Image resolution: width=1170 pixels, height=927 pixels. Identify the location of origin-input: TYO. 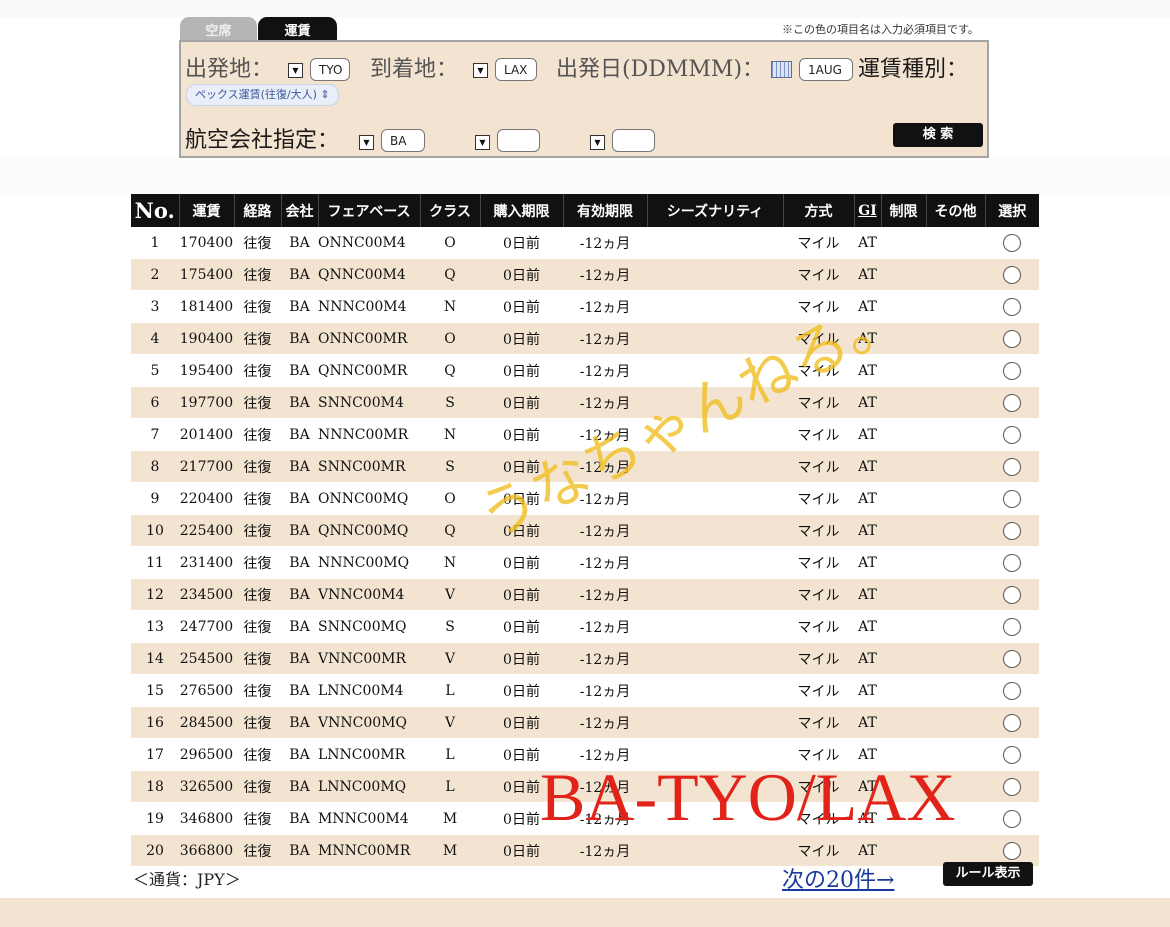
(330, 69).